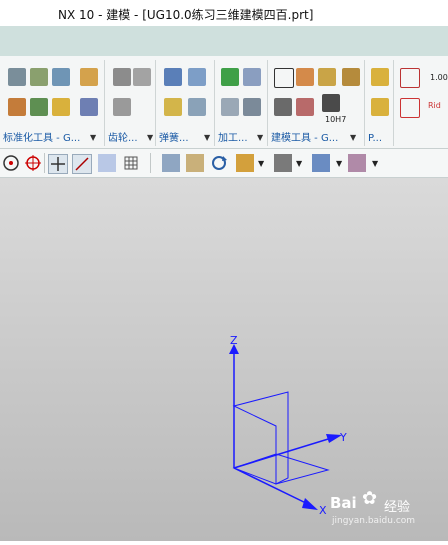 The height and width of the screenshot is (545, 448). I want to click on y-axis-label: Y, so click(343, 437).